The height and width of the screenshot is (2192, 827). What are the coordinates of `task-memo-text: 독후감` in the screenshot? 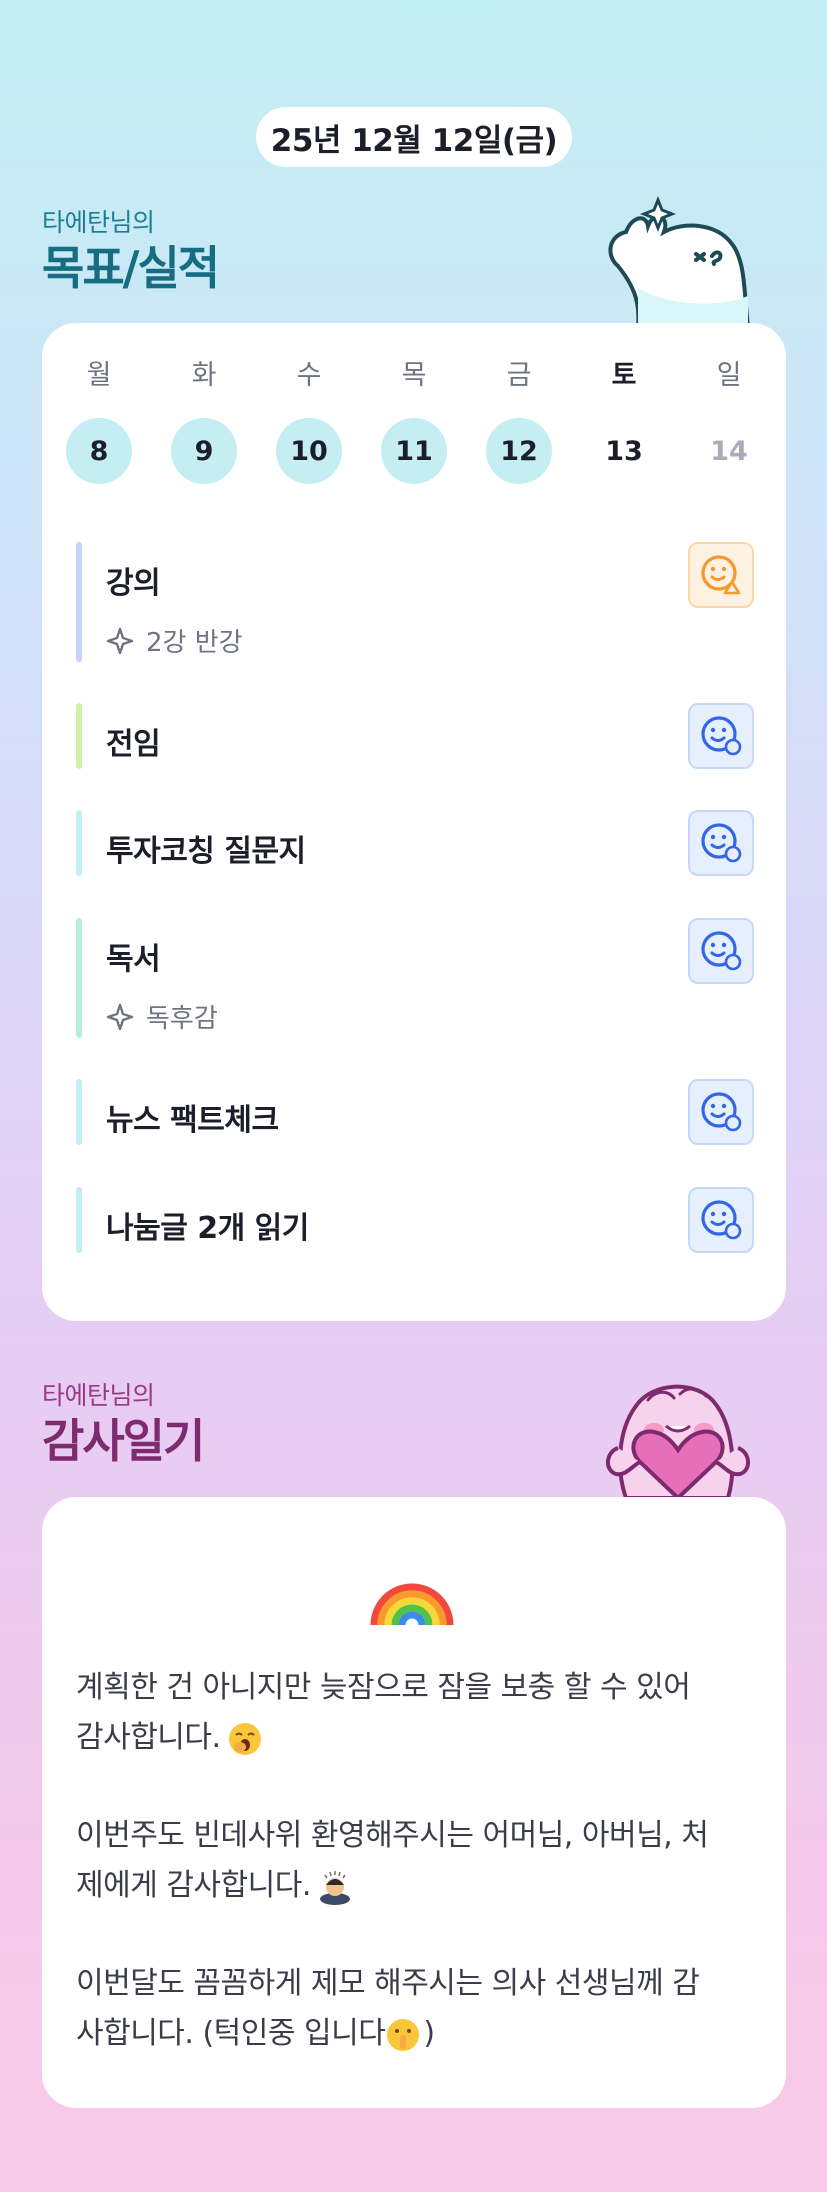 It's located at (182, 1019).